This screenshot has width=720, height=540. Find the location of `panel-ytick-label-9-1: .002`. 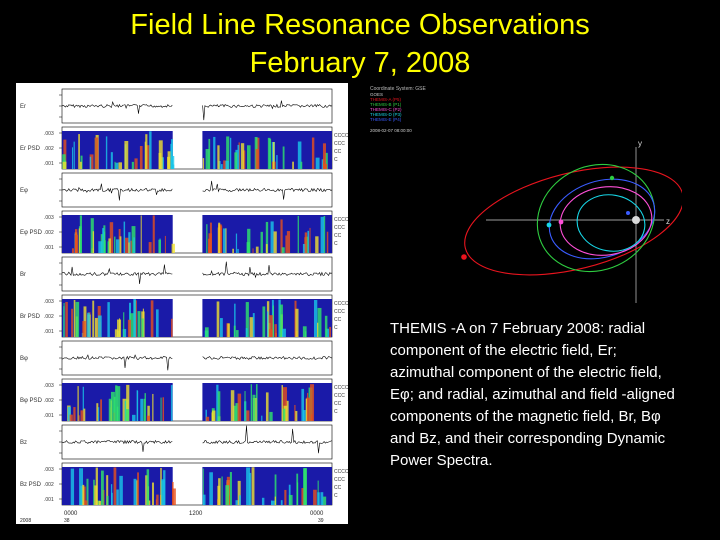

panel-ytick-label-9-1: .002 is located at coordinates (49, 485).